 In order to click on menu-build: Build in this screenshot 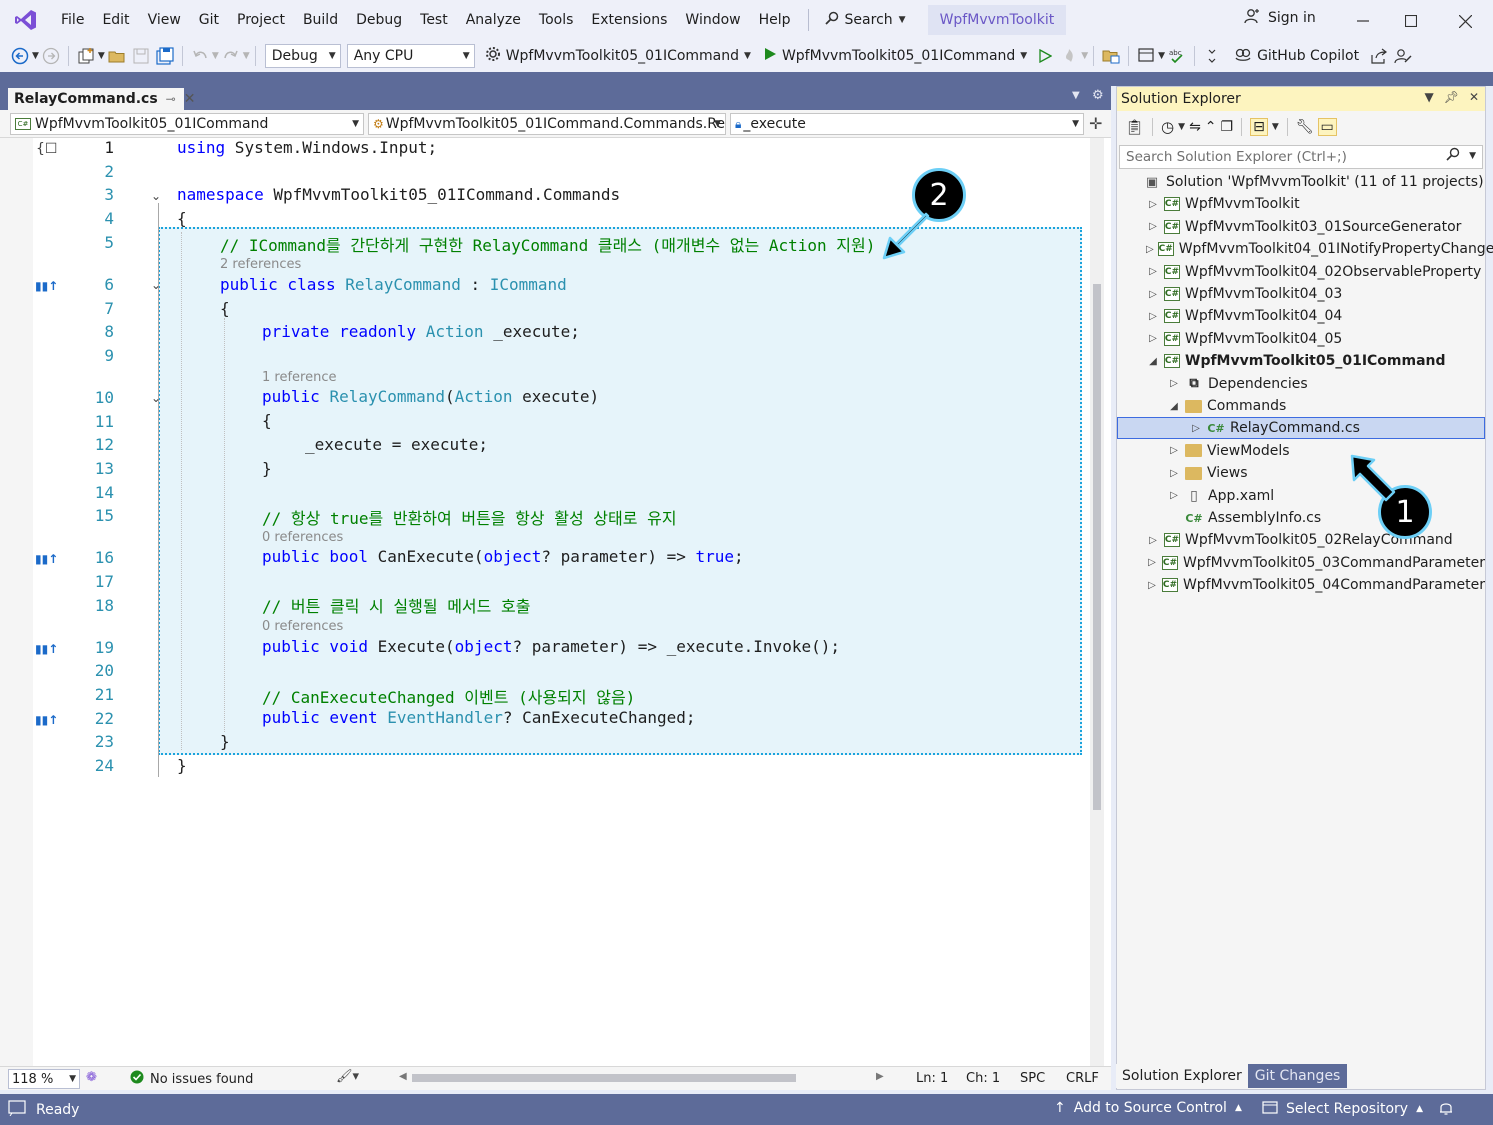, I will do `click(320, 20)`.